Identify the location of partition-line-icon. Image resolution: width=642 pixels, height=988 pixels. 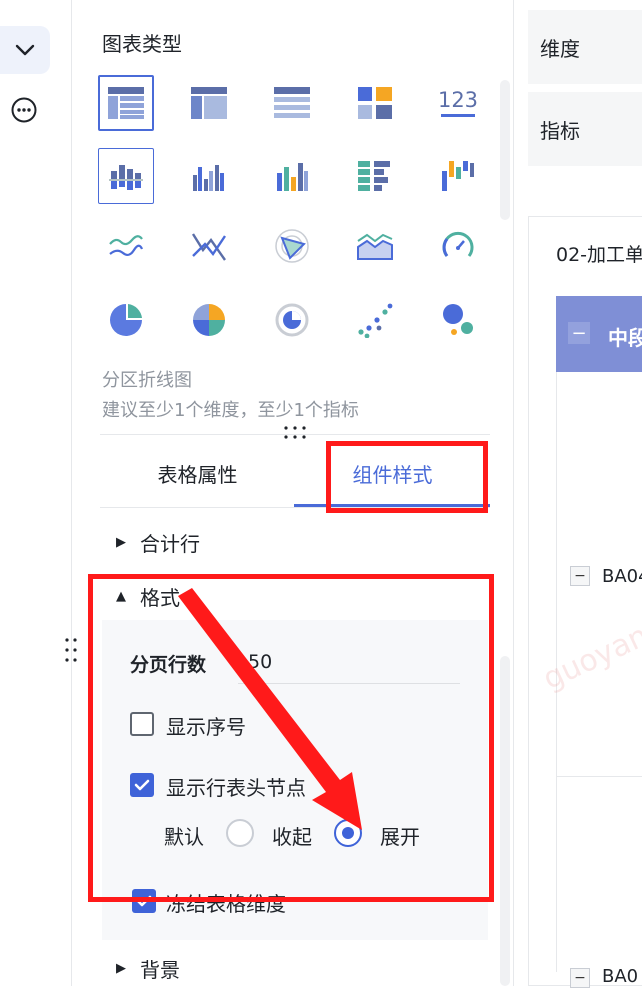
(126, 246).